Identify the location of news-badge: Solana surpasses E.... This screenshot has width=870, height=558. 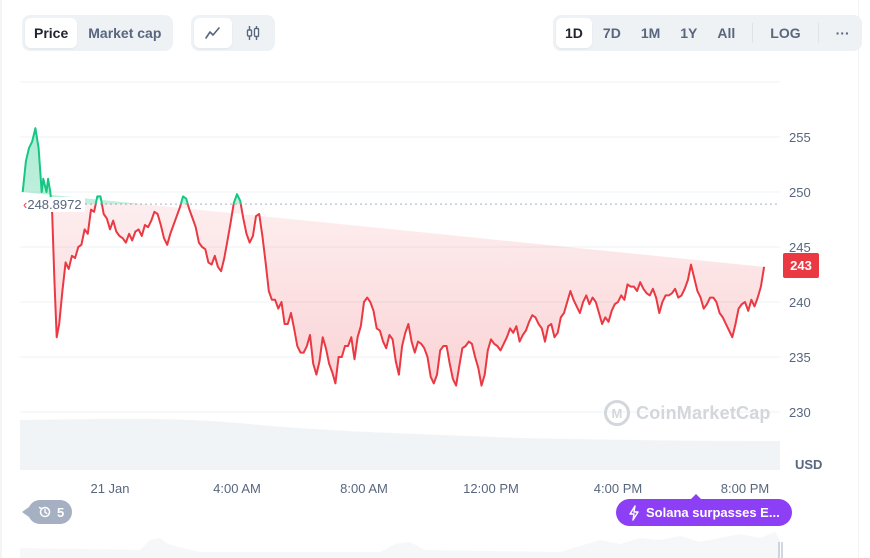
(704, 510).